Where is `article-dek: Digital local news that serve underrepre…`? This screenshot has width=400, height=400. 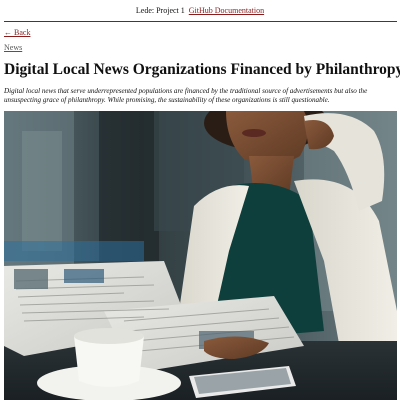 article-dek: Digital local news that serve underrepre… is located at coordinates (186, 95).